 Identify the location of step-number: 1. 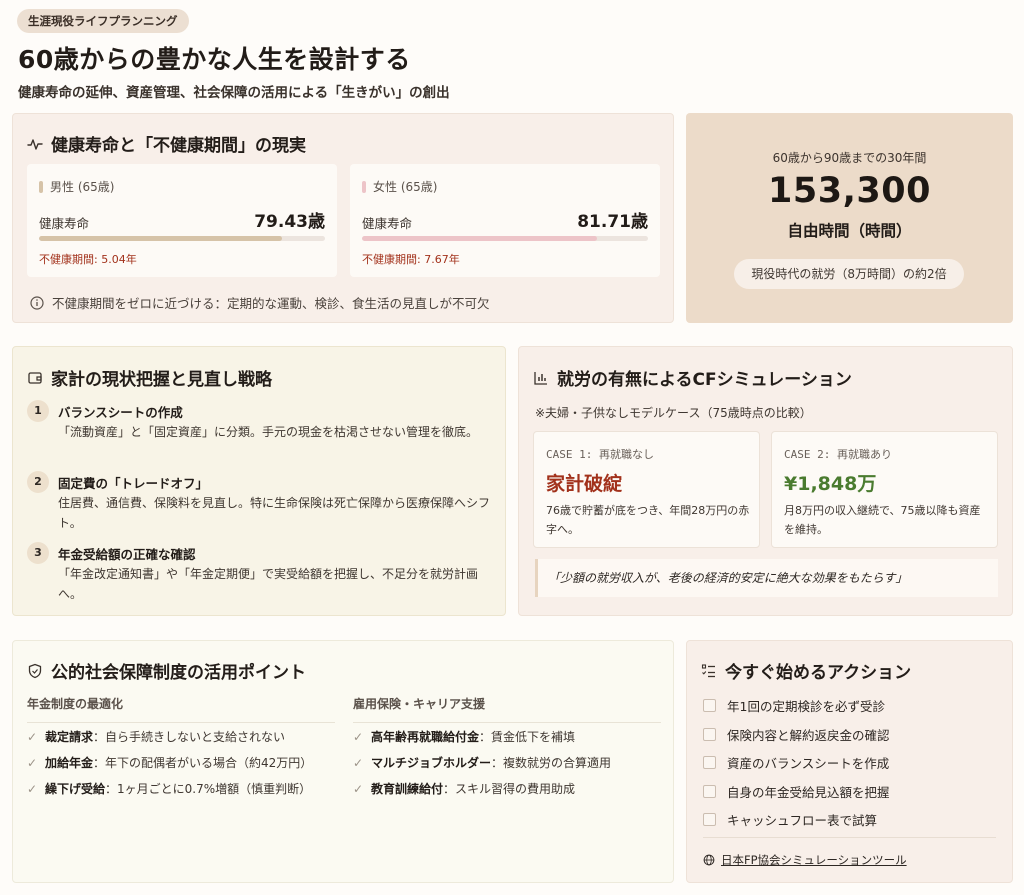
(38, 411).